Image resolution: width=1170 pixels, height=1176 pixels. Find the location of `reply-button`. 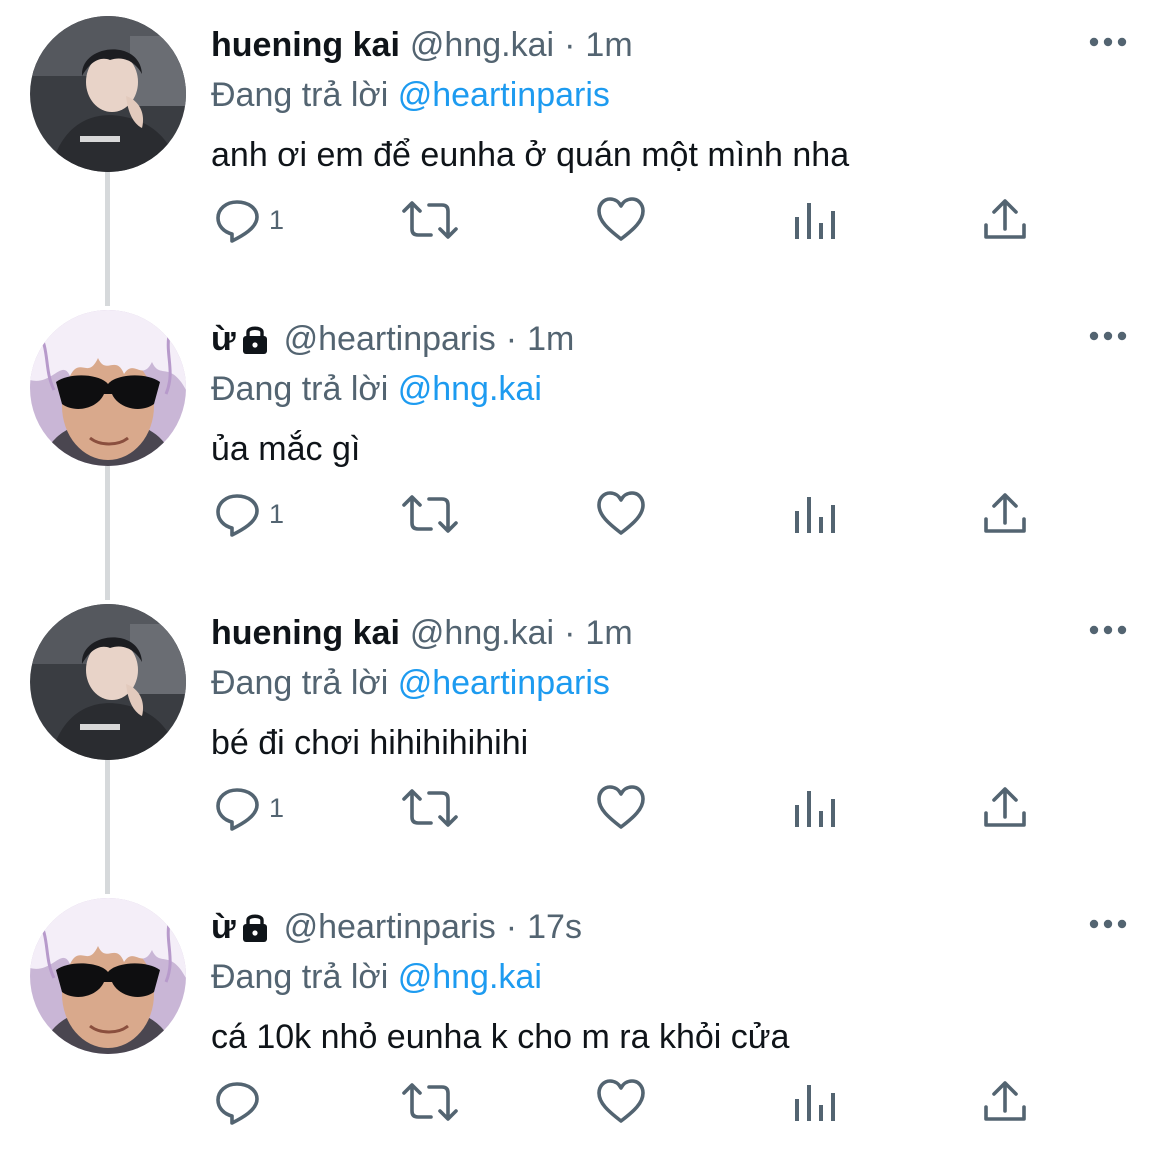

reply-button is located at coordinates (241, 1102).